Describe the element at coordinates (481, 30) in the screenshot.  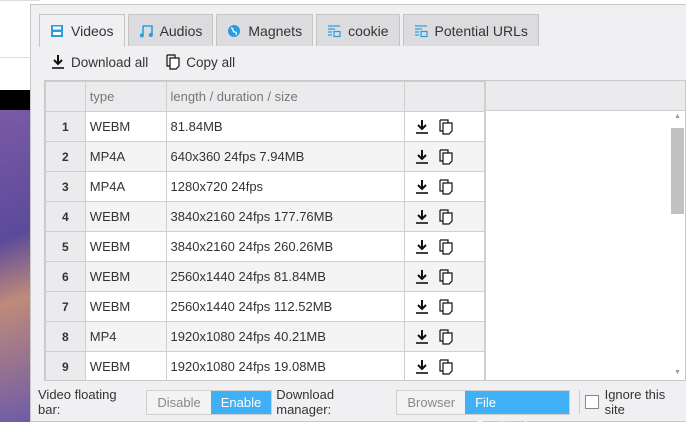
I see `tab-label: Potential URLs` at that location.